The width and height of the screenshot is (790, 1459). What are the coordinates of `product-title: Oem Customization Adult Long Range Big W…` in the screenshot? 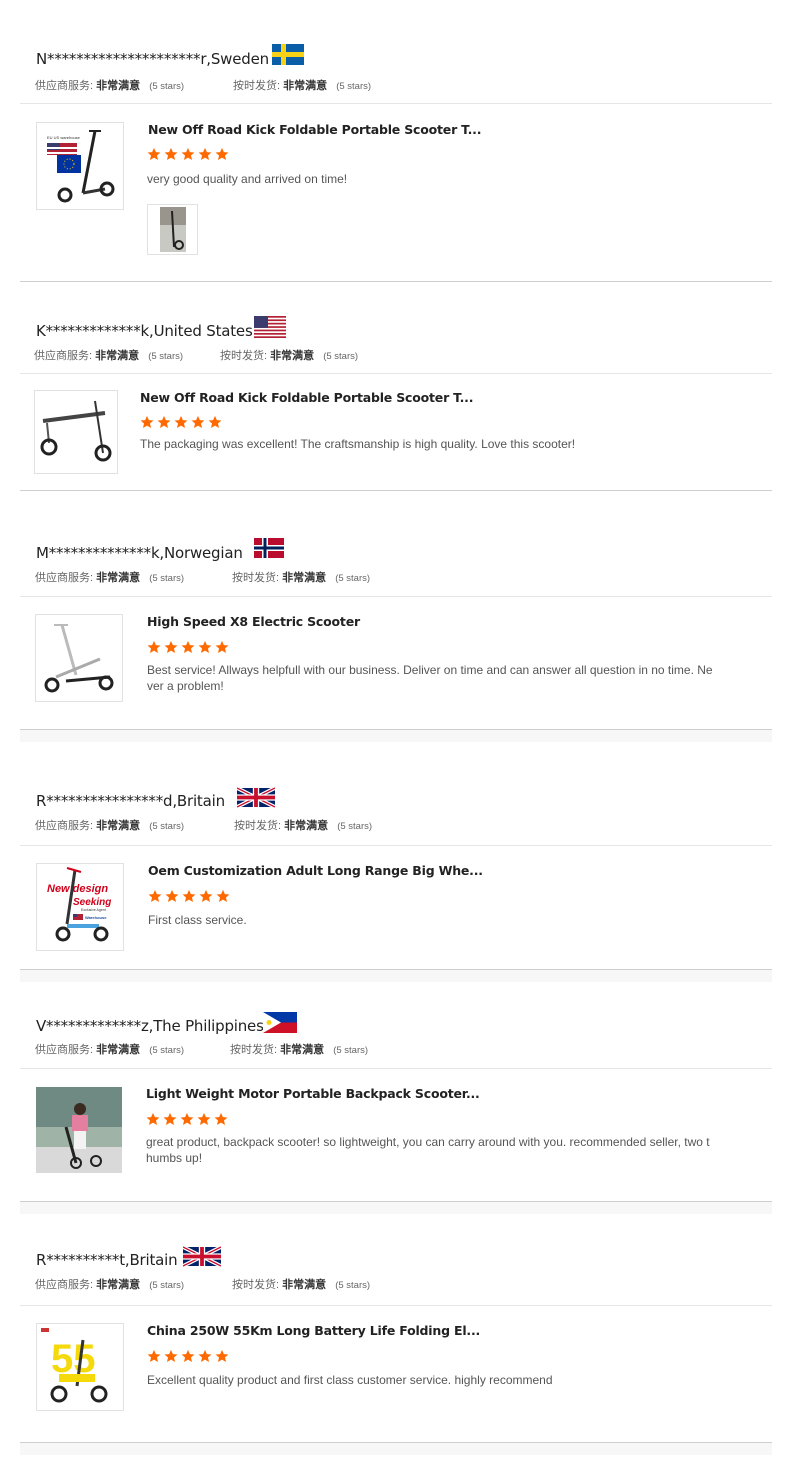 It's located at (315, 870).